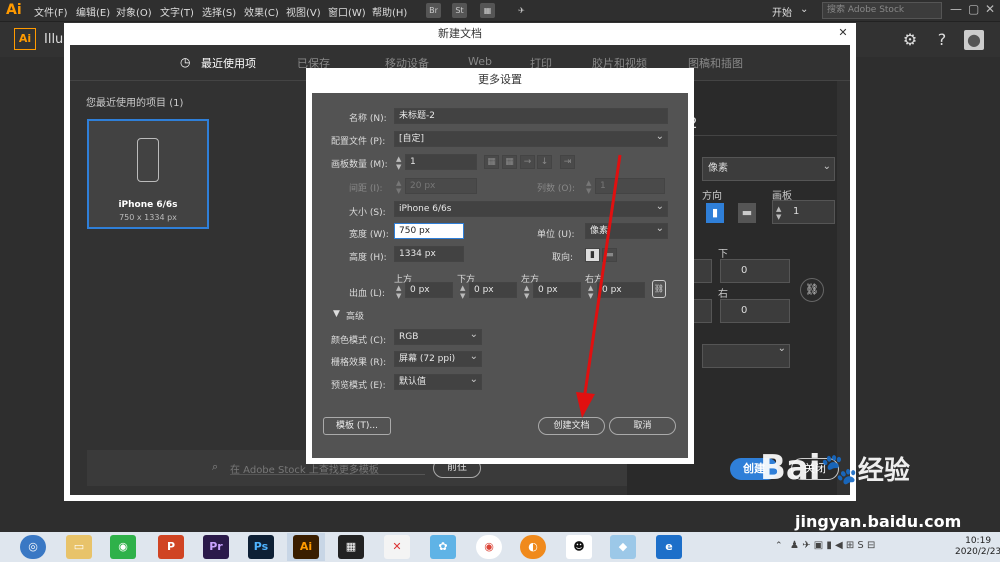 The image size is (1000, 562). Describe the element at coordinates (489, 547) in the screenshot. I see `chrome-icon: ◉` at that location.